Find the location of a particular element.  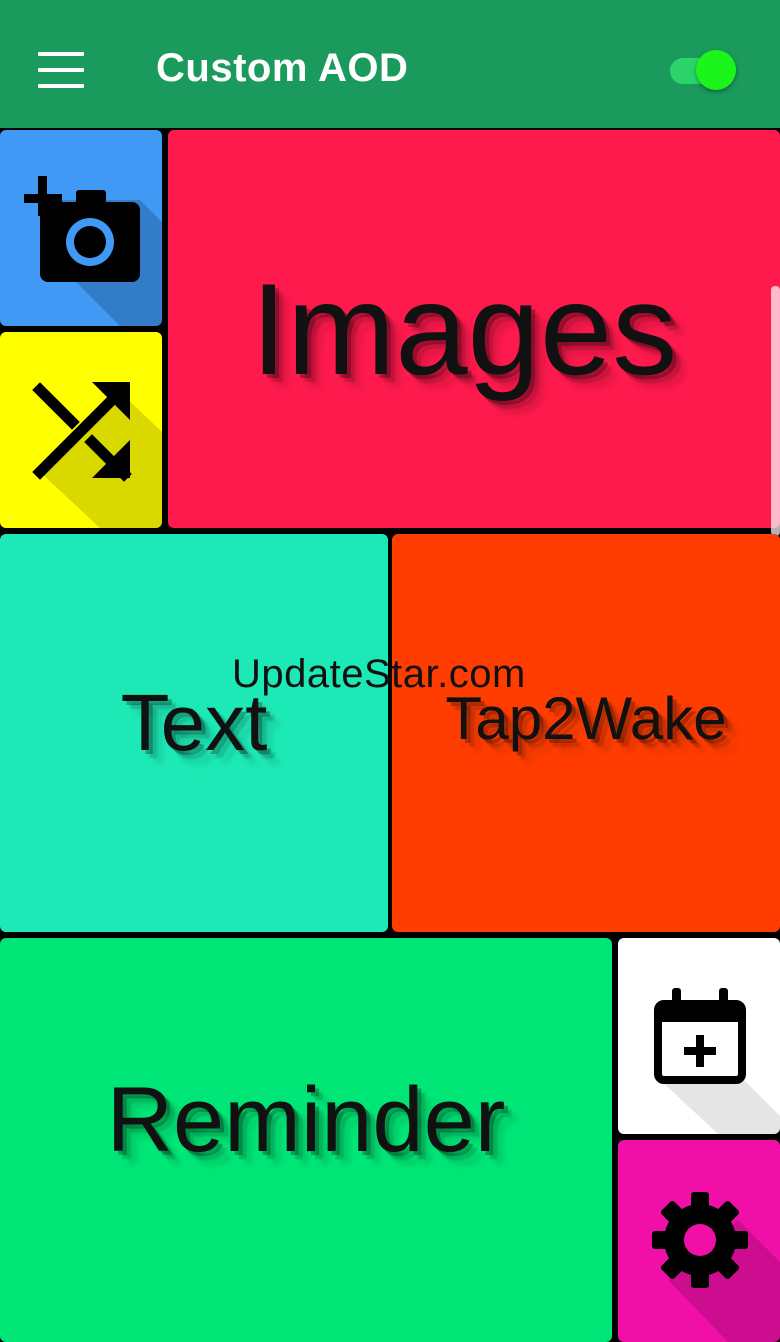

gear-icon is located at coordinates (716, 1267).